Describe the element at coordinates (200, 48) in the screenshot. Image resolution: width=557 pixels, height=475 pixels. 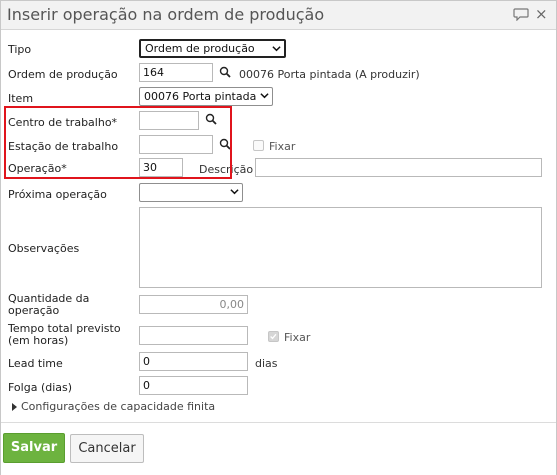
I see `tipo-select-value: Ordem de produção` at that location.